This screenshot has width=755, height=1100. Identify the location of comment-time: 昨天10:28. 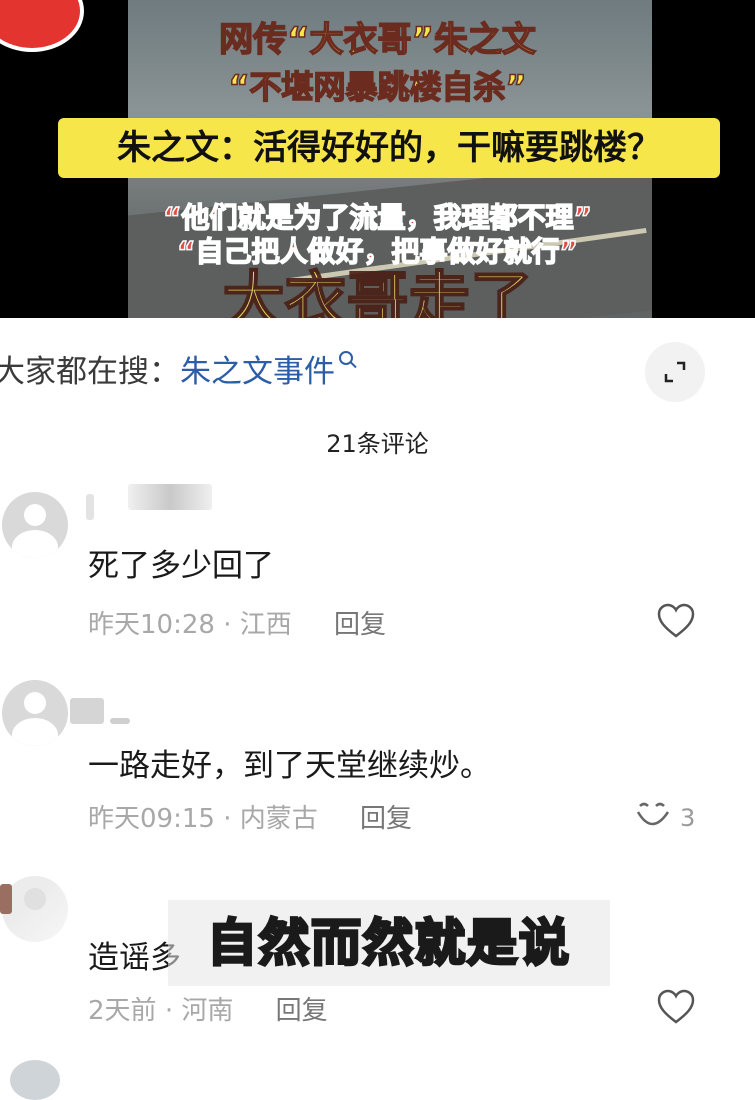
(151, 625).